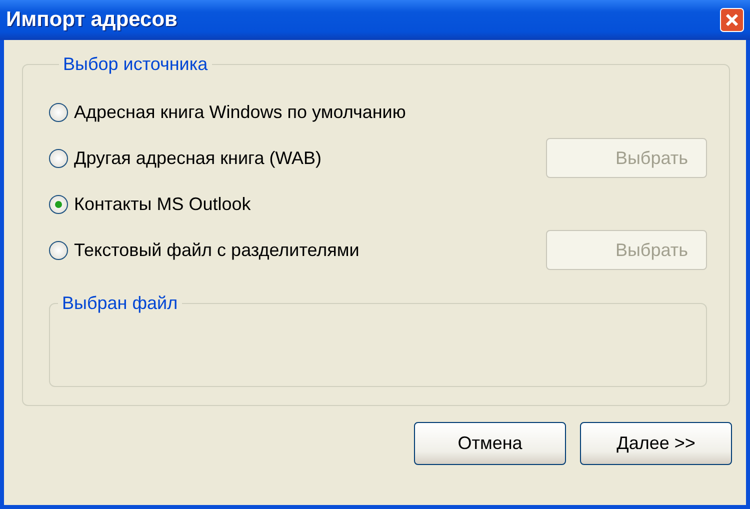  Describe the element at coordinates (490, 443) in the screenshot. I see `cancel-button: Отмена` at that location.